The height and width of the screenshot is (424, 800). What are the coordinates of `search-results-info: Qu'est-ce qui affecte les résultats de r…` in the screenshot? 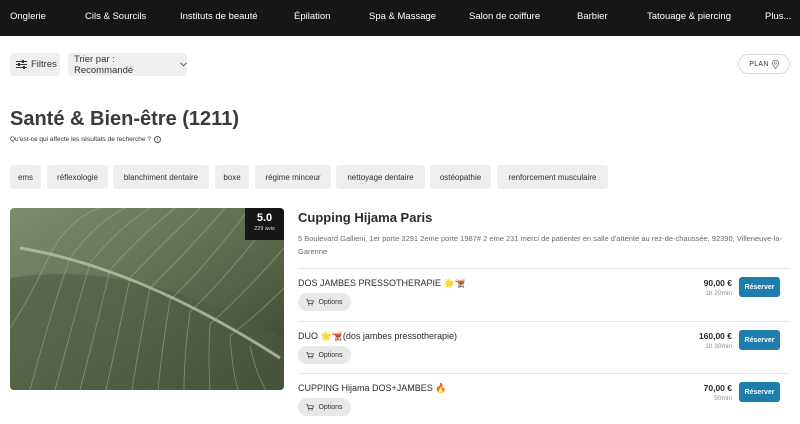 It's located at (85, 139).